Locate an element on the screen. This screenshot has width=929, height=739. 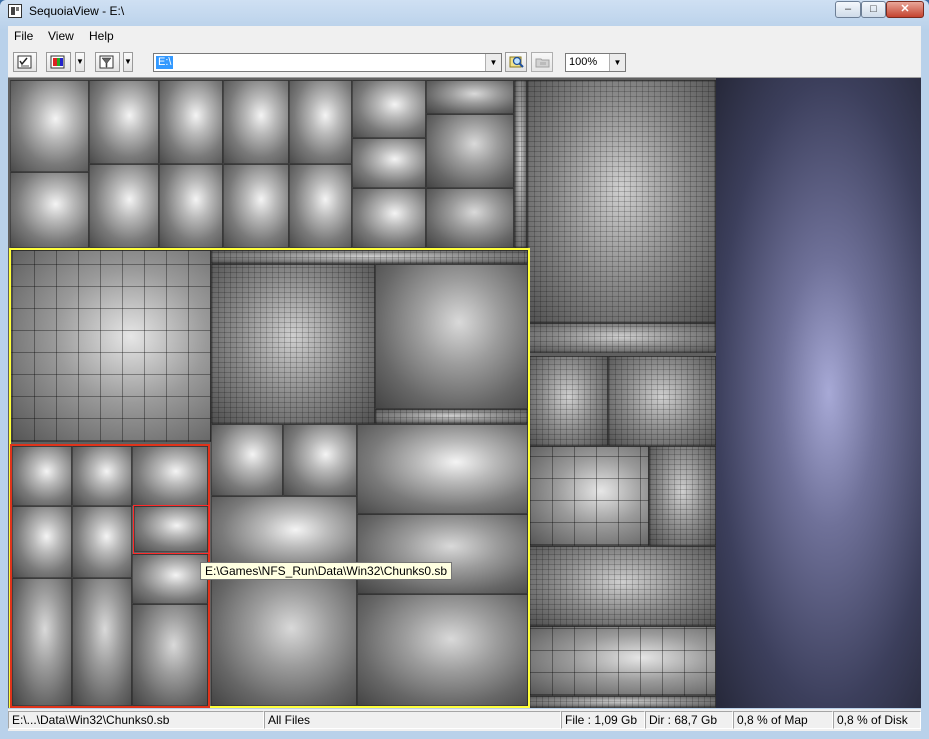
menu-help: Help is located at coordinates (101, 36).